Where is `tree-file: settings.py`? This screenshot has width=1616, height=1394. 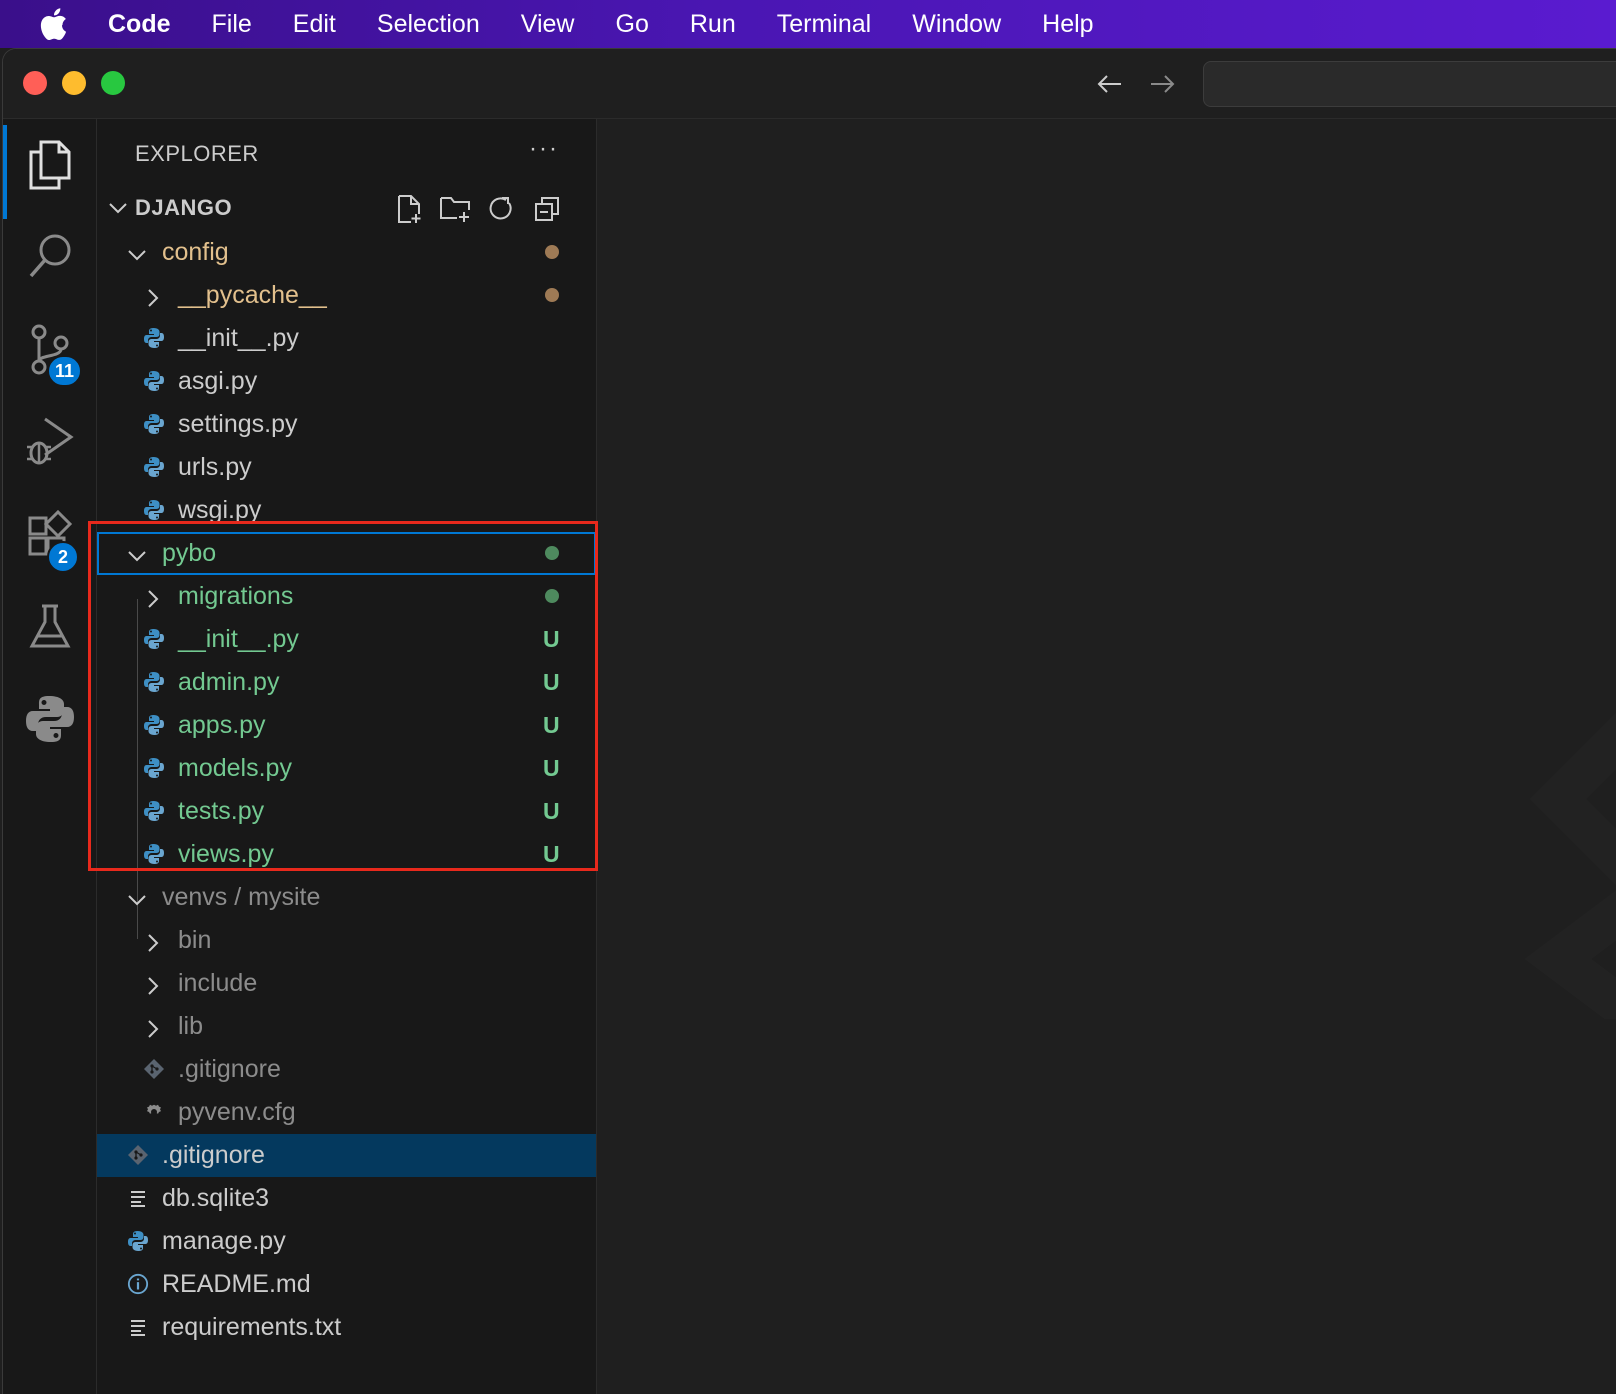 tree-file: settings.py is located at coordinates (346, 424).